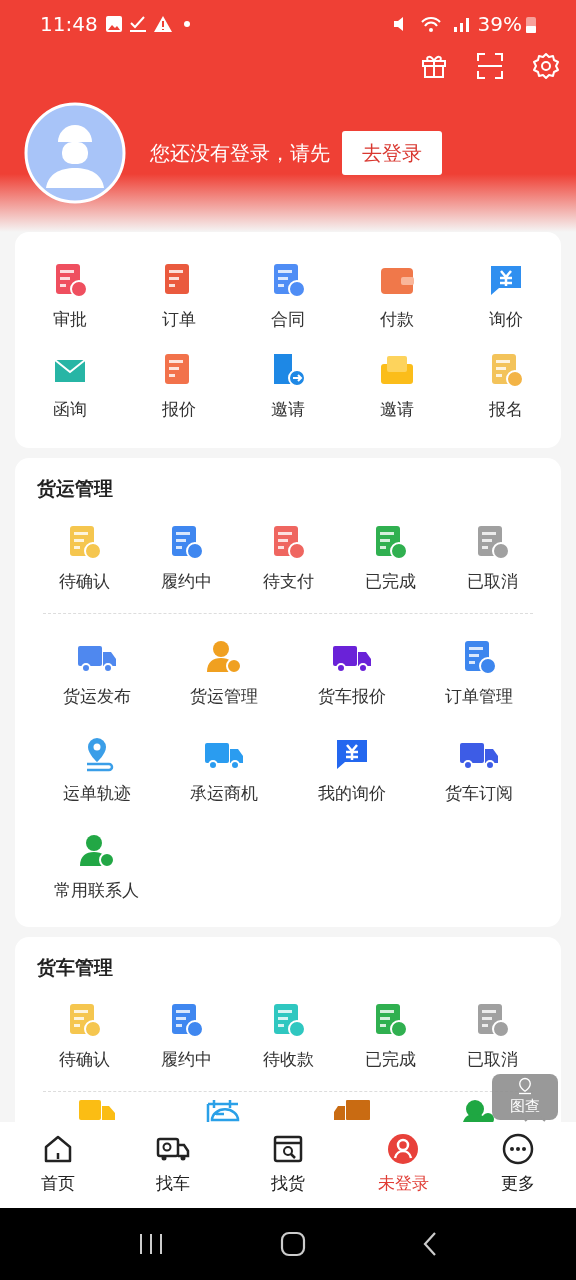 This screenshot has height=1280, width=576. Describe the element at coordinates (490, 66) in the screenshot. I see `scan-icon` at that location.